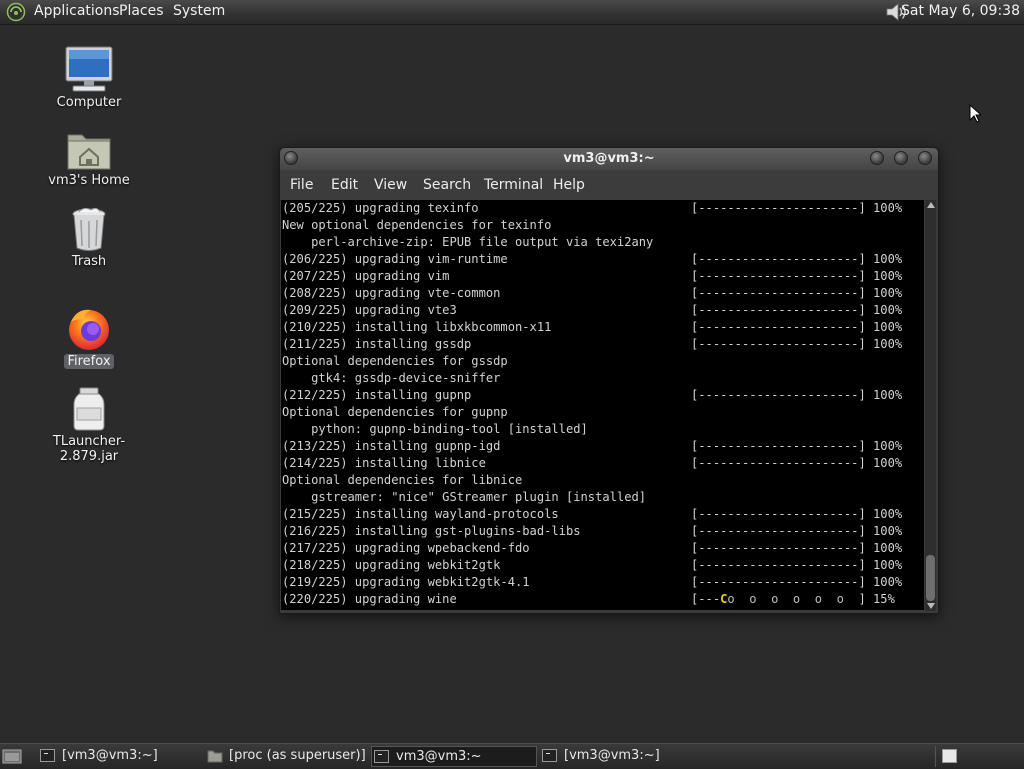 Image resolution: width=1024 pixels, height=769 pixels. Describe the element at coordinates (395, 412) in the screenshot. I see `terminal-line: Optional dependencies for gupnp` at that location.